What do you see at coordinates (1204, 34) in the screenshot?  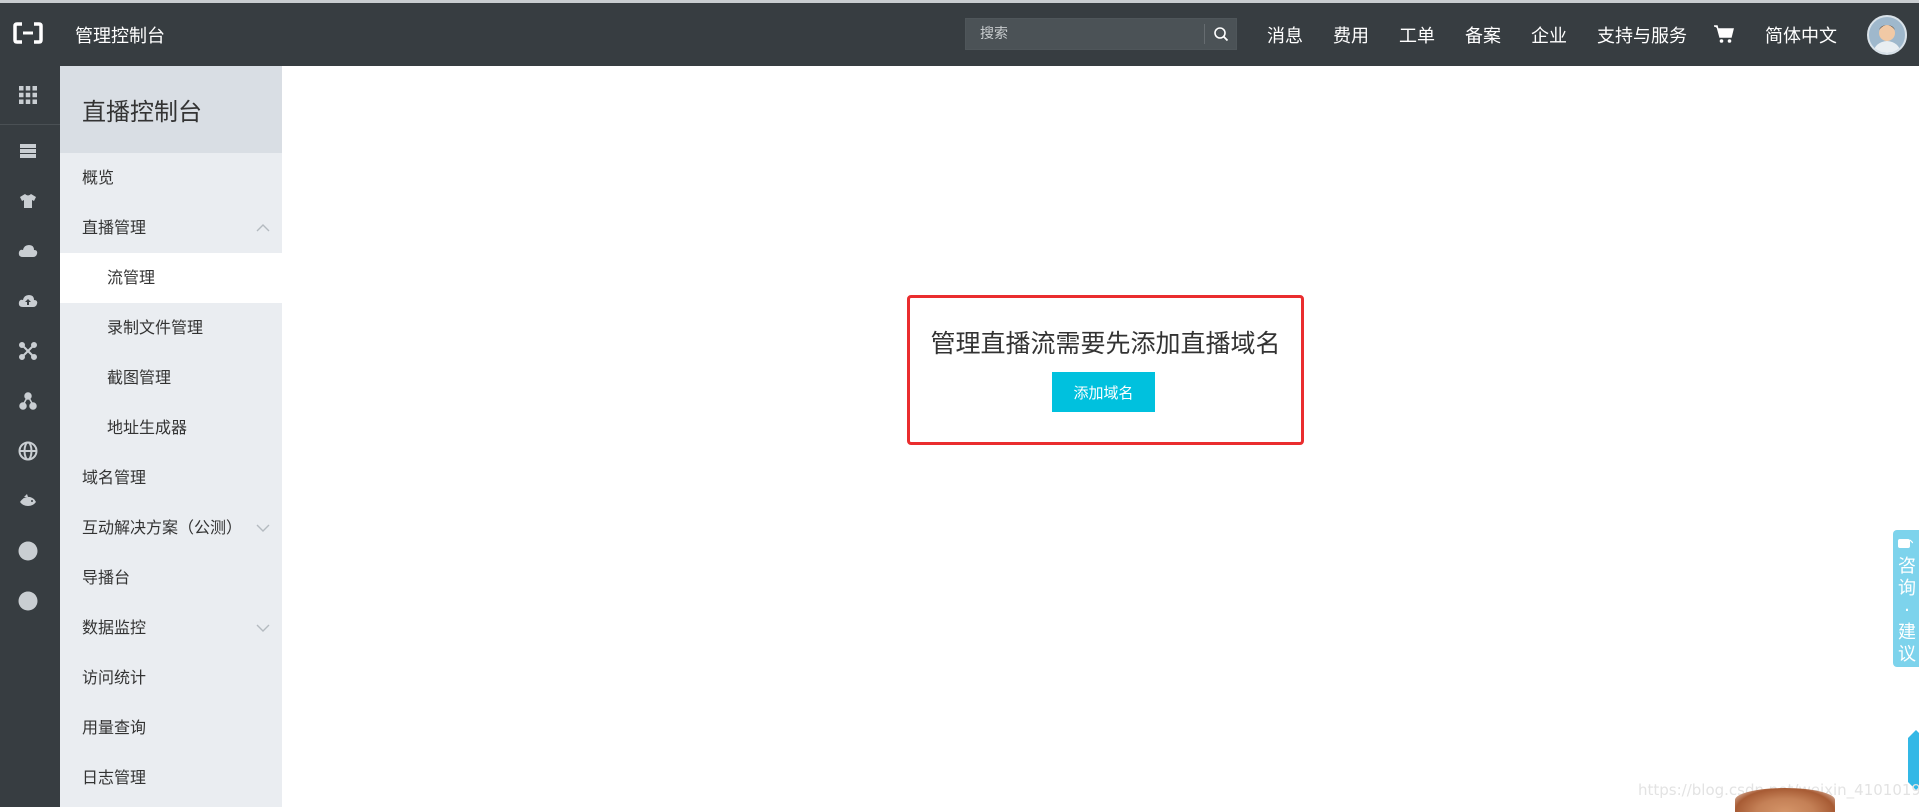 I see `search-divider` at bounding box center [1204, 34].